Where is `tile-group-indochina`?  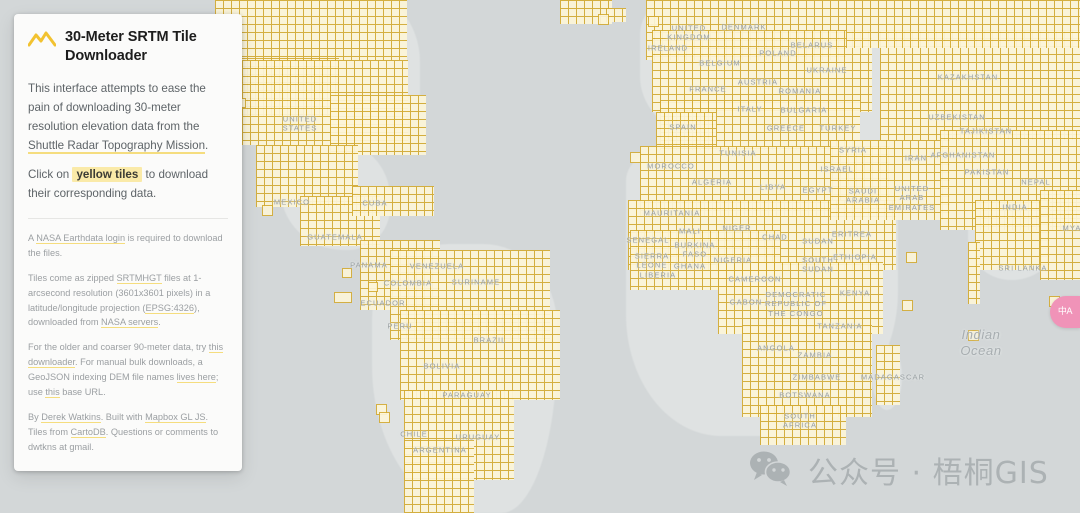 tile-group-indochina is located at coordinates (1060, 235).